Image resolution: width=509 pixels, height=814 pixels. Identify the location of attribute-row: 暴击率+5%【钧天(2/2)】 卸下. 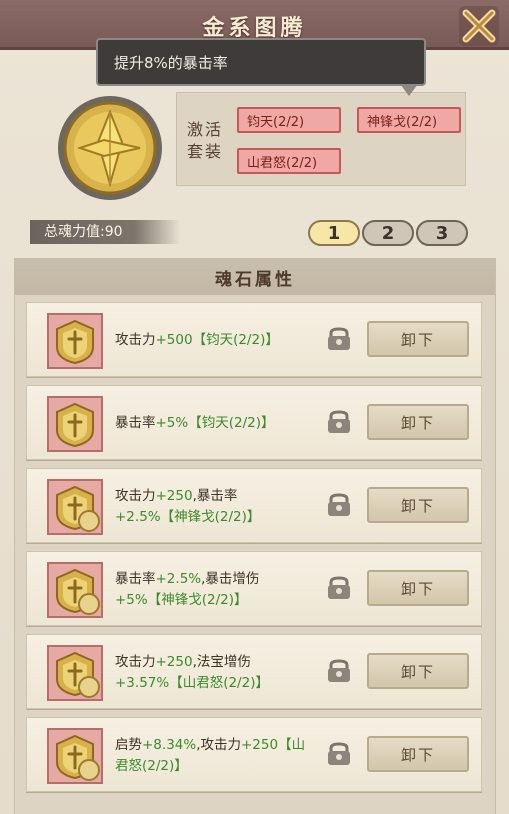
(254, 422).